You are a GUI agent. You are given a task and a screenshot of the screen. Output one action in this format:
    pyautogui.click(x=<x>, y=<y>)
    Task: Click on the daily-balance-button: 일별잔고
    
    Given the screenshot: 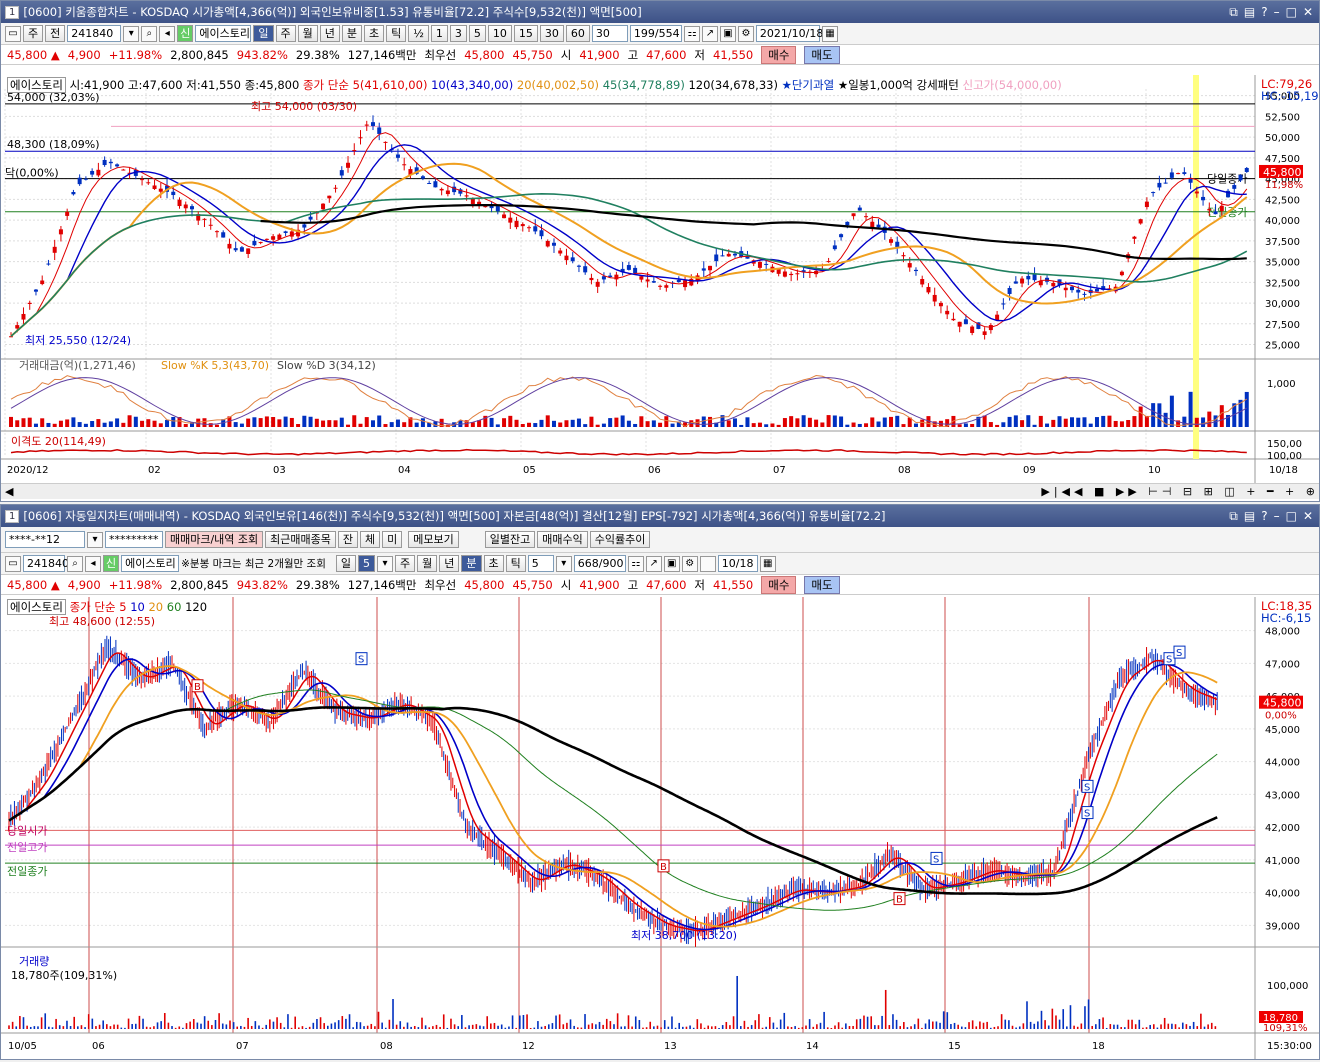 What is the action you would take?
    pyautogui.click(x=510, y=539)
    